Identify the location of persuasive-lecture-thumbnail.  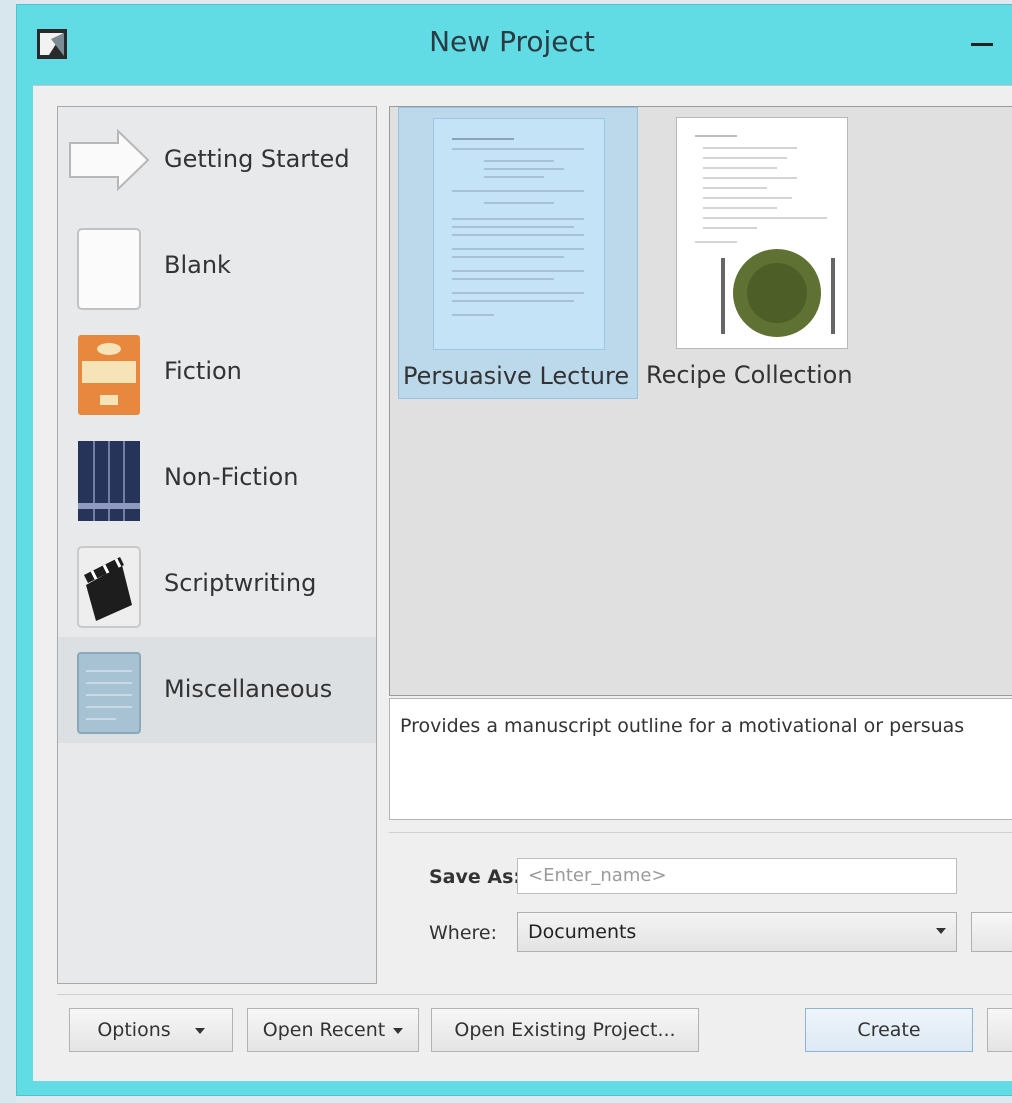
(519, 234).